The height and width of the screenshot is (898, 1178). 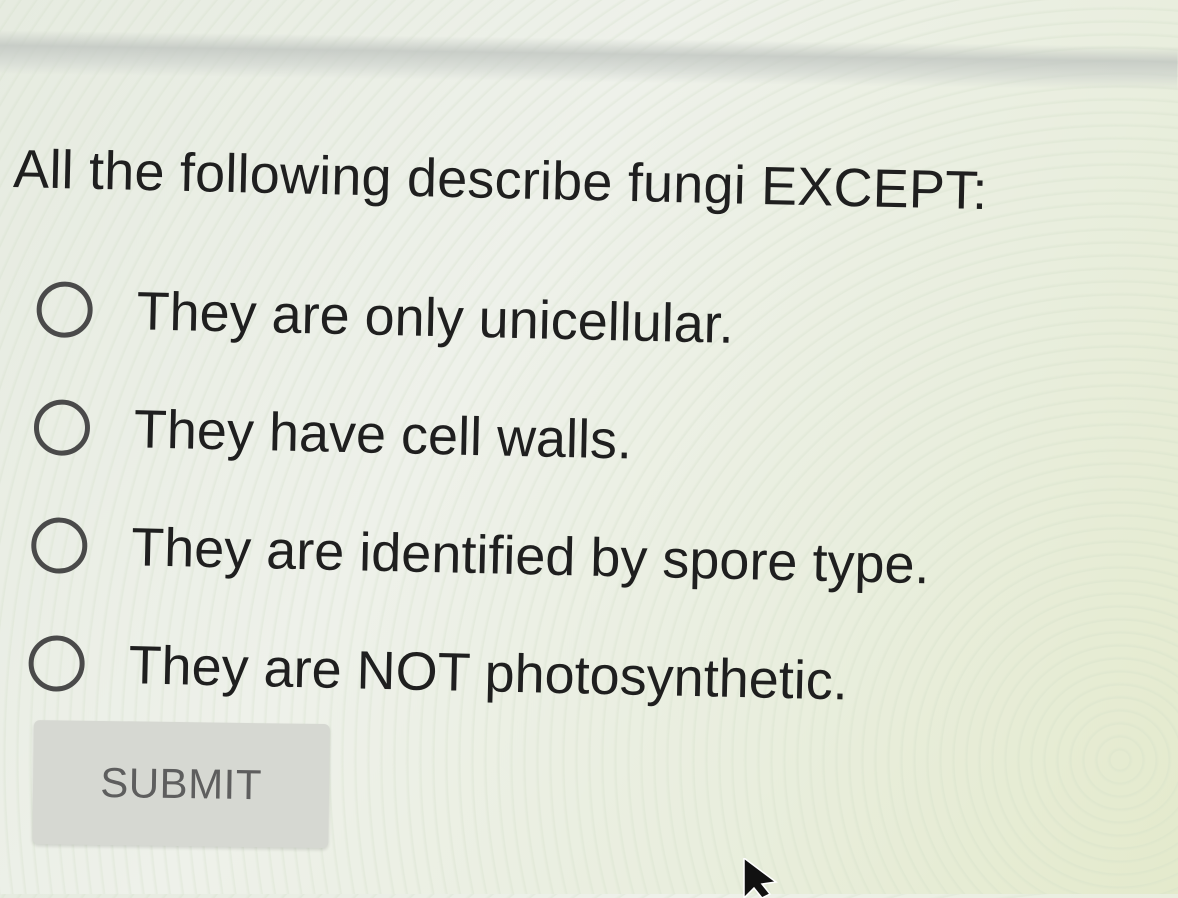 I want to click on option-2: They have cell walls., so click(x=534, y=438).